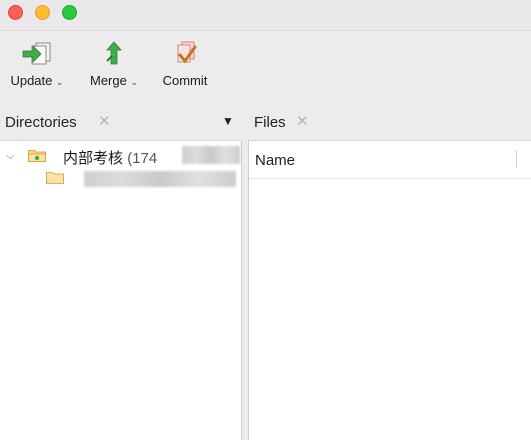  Describe the element at coordinates (55, 178) in the screenshot. I see `folder-icon` at that location.